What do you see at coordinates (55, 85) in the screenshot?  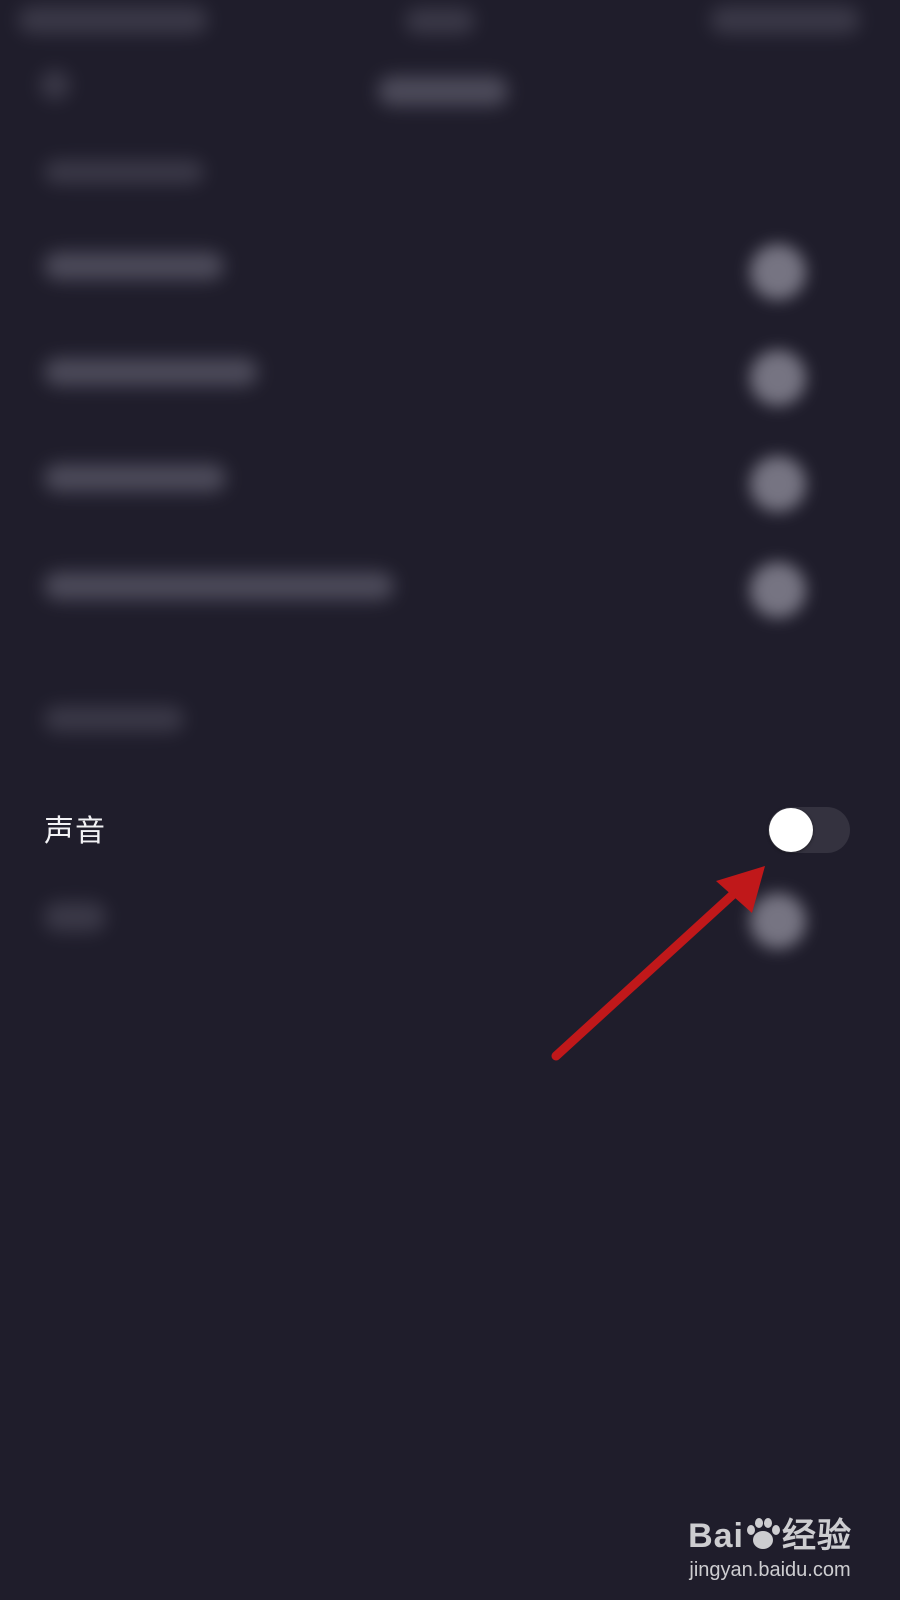 I see `blurred-back-icon` at bounding box center [55, 85].